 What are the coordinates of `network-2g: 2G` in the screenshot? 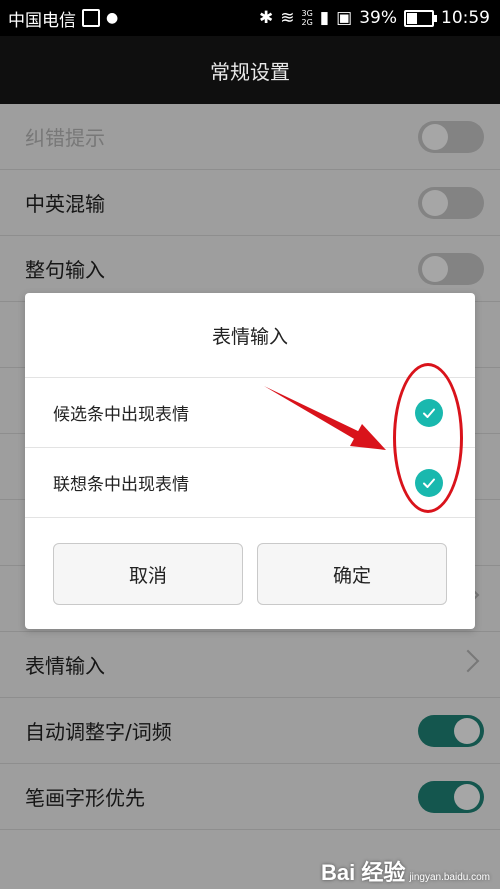 It's located at (307, 22).